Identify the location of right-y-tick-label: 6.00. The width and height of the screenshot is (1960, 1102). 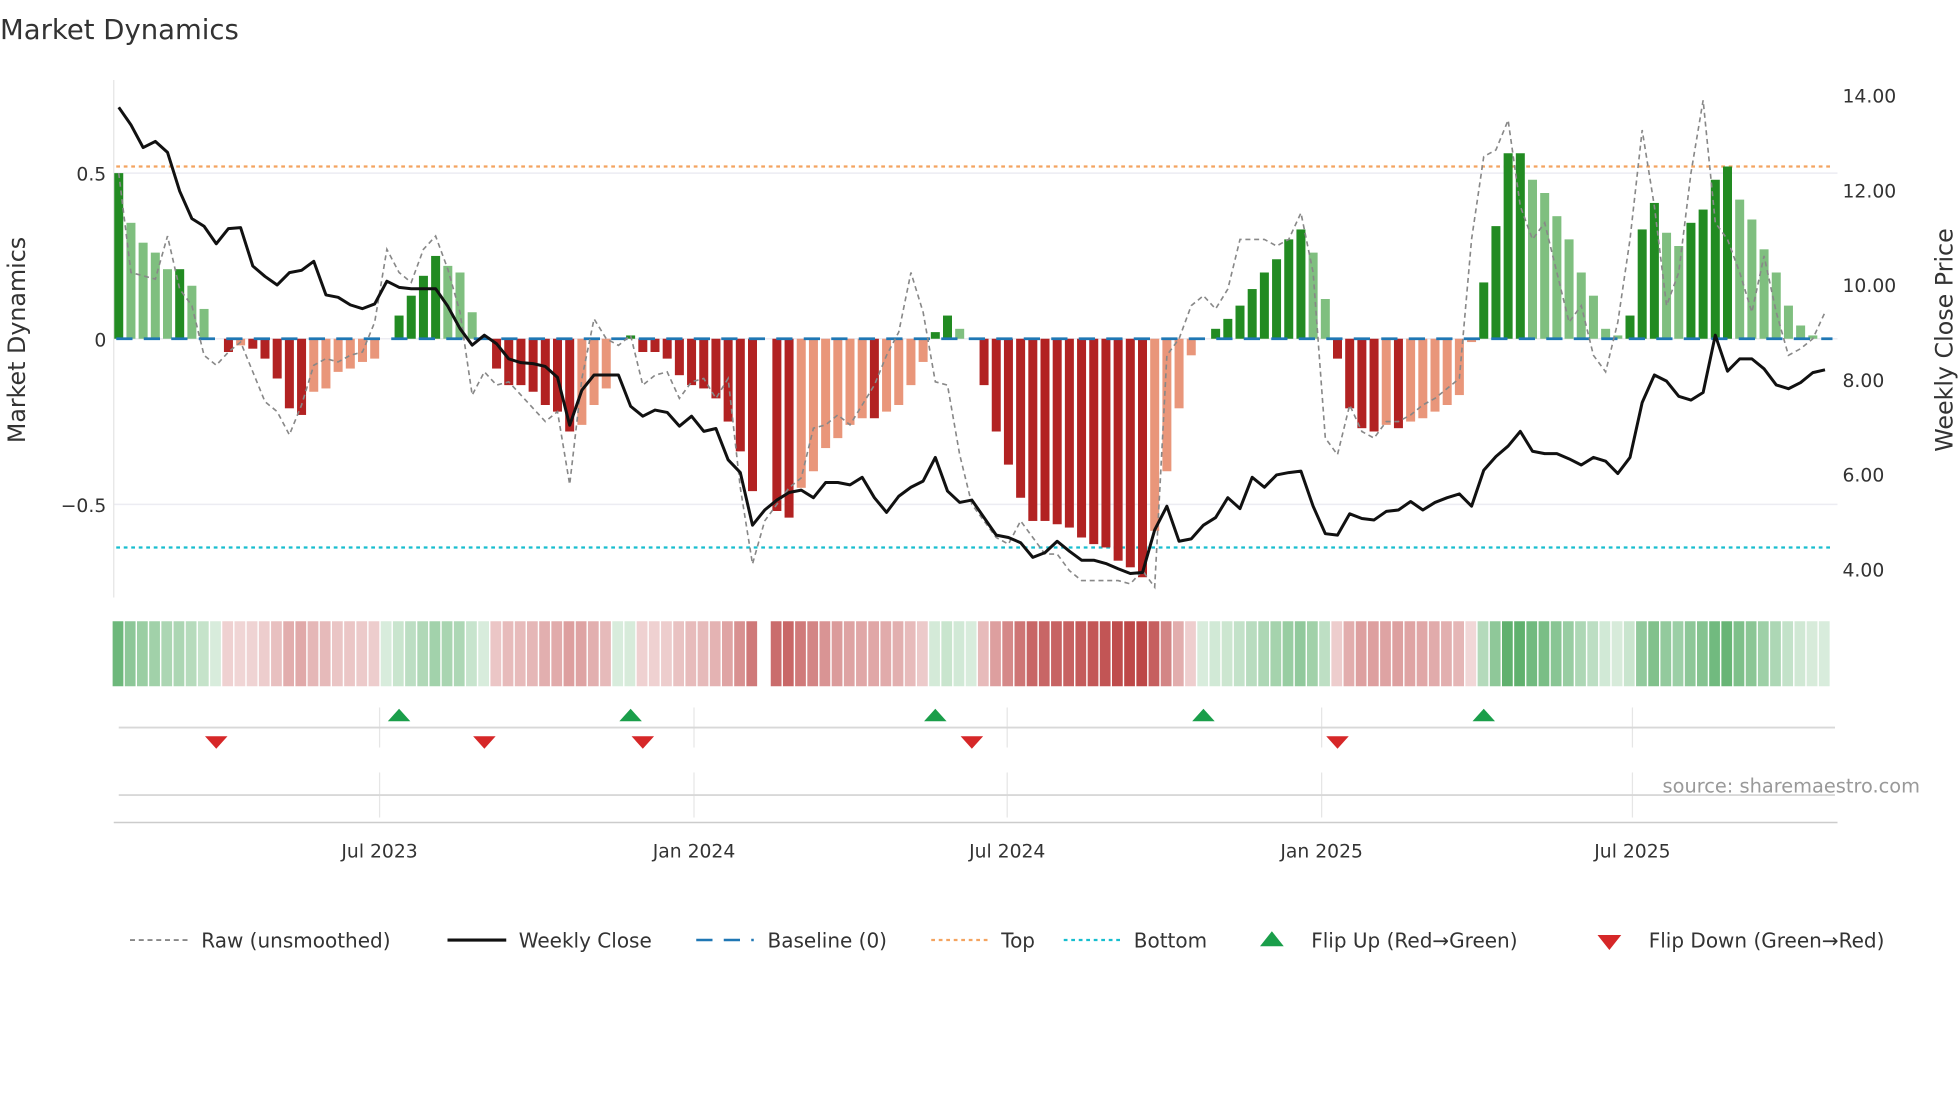
(1864, 476).